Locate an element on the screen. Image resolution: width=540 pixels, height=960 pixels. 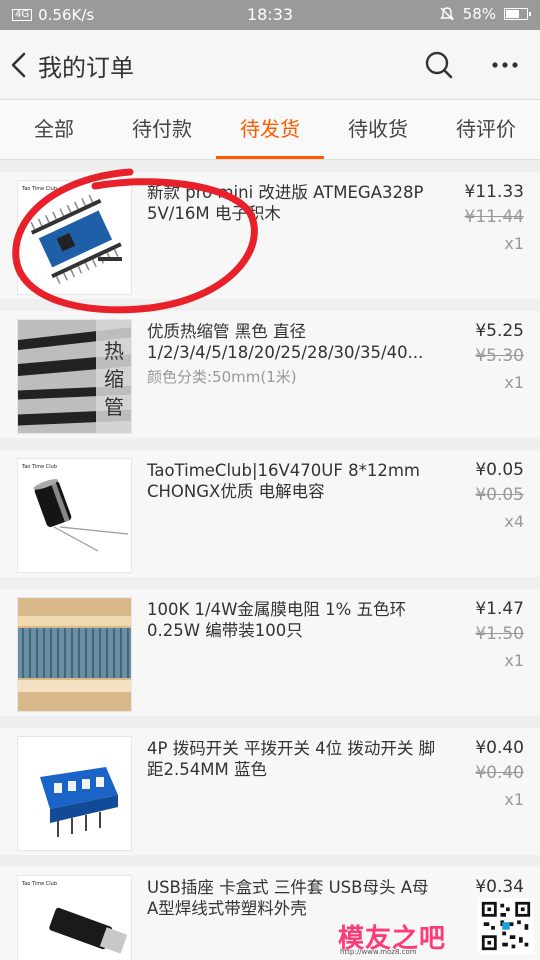
battery-icon is located at coordinates (517, 14).